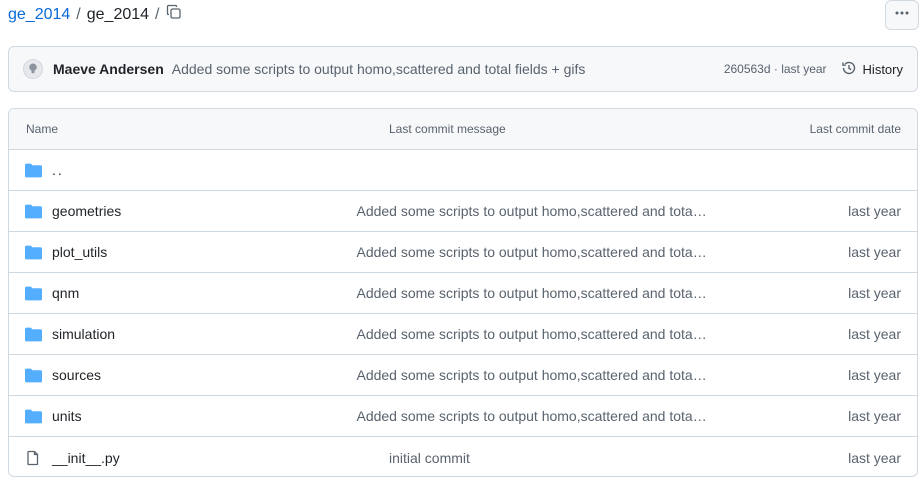  What do you see at coordinates (882, 69) in the screenshot?
I see `history-label: History` at bounding box center [882, 69].